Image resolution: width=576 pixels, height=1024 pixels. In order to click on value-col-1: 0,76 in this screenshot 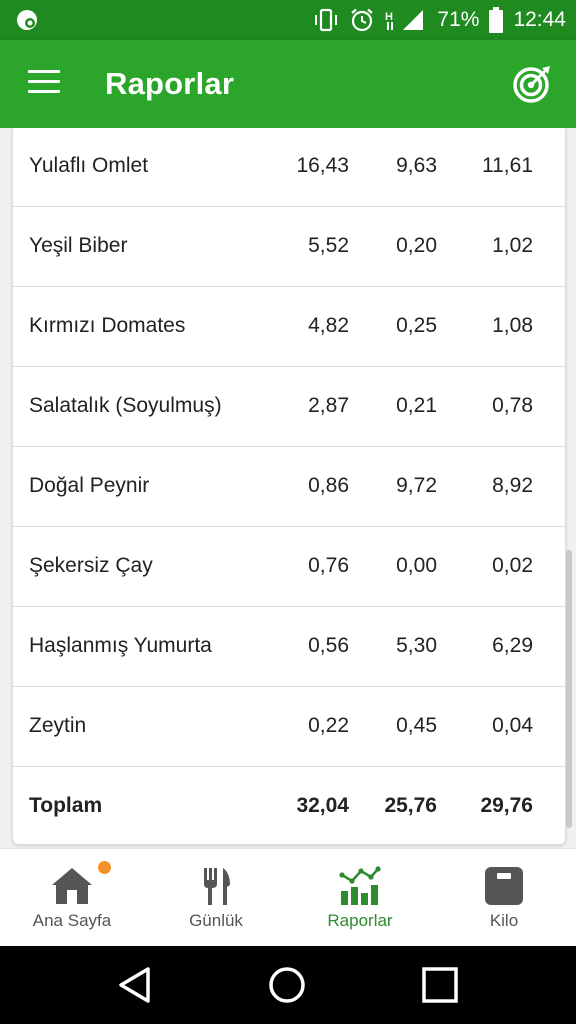, I will do `click(328, 565)`.